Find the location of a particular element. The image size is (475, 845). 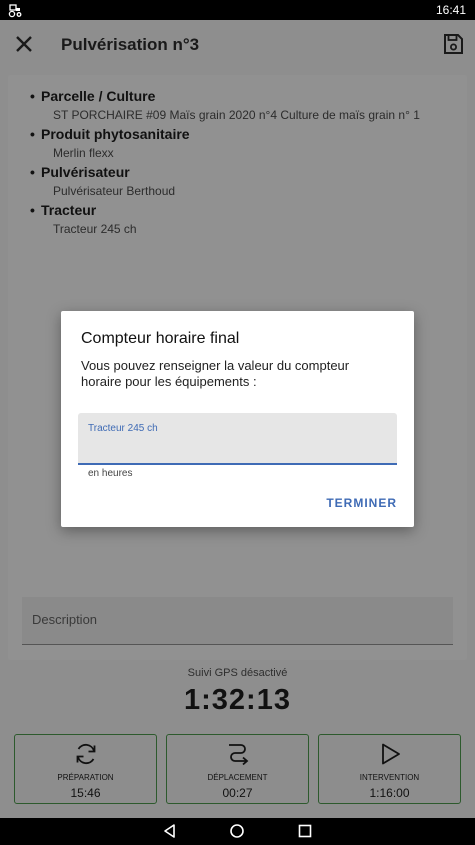

play-icon is located at coordinates (391, 754).